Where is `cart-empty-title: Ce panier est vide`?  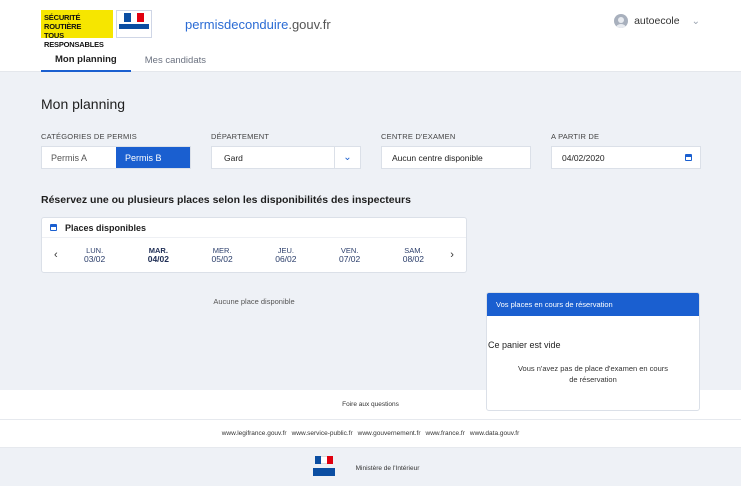 cart-empty-title: Ce panier est vide is located at coordinates (524, 345).